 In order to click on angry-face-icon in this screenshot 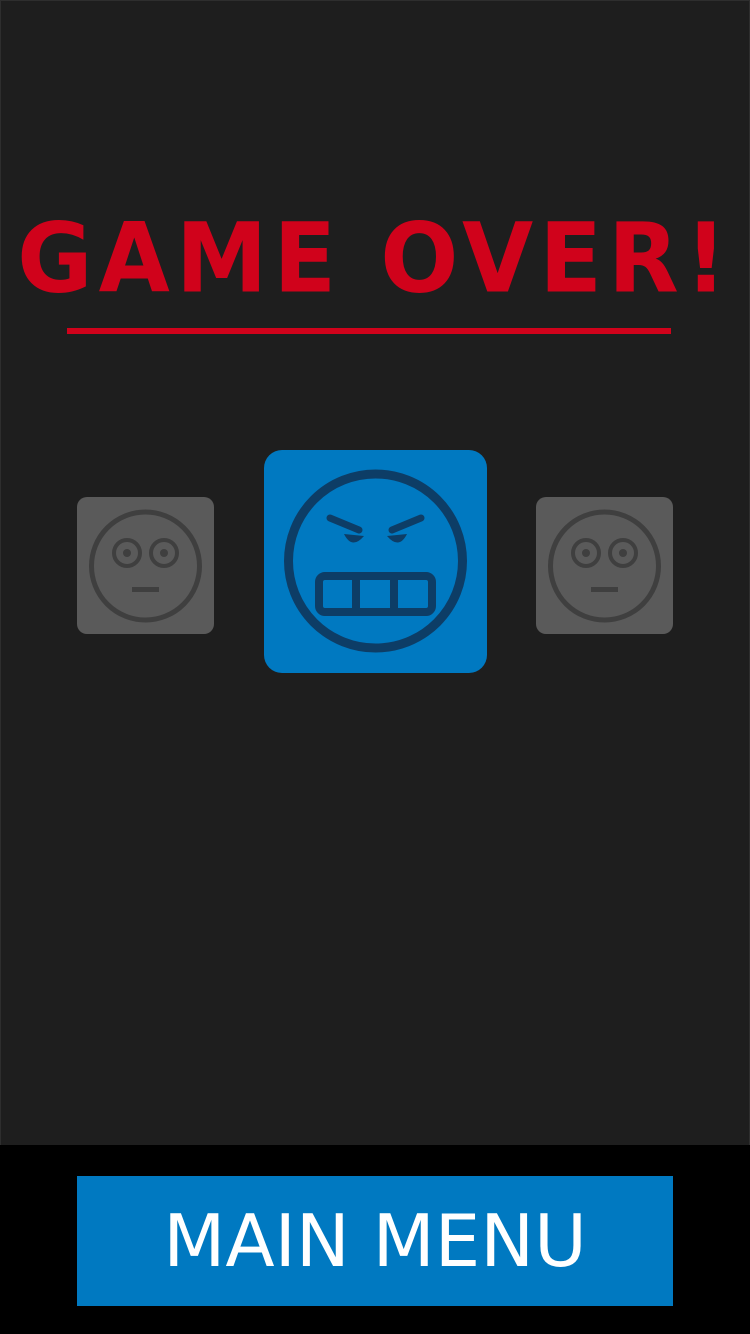, I will do `click(375, 561)`.